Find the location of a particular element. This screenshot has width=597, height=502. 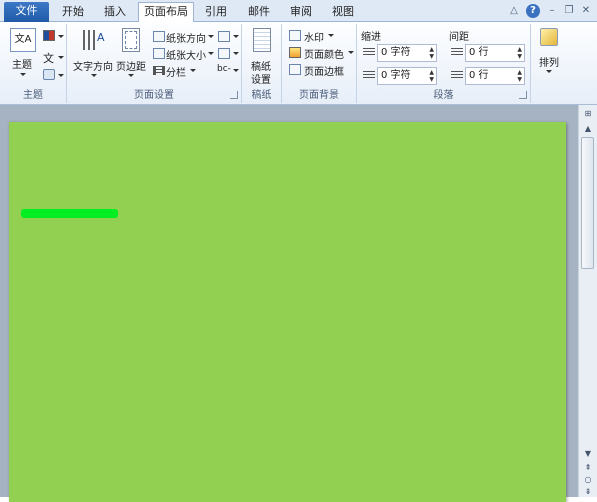

columns-icon is located at coordinates (159, 70).